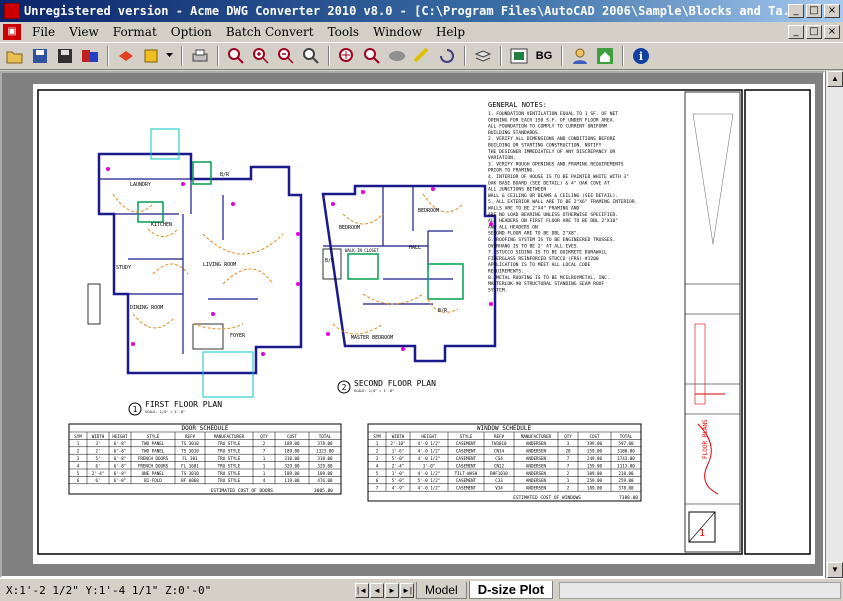 The height and width of the screenshot is (601, 843). I want to click on vertical-scrollbar: ▲ ▼, so click(834, 324).